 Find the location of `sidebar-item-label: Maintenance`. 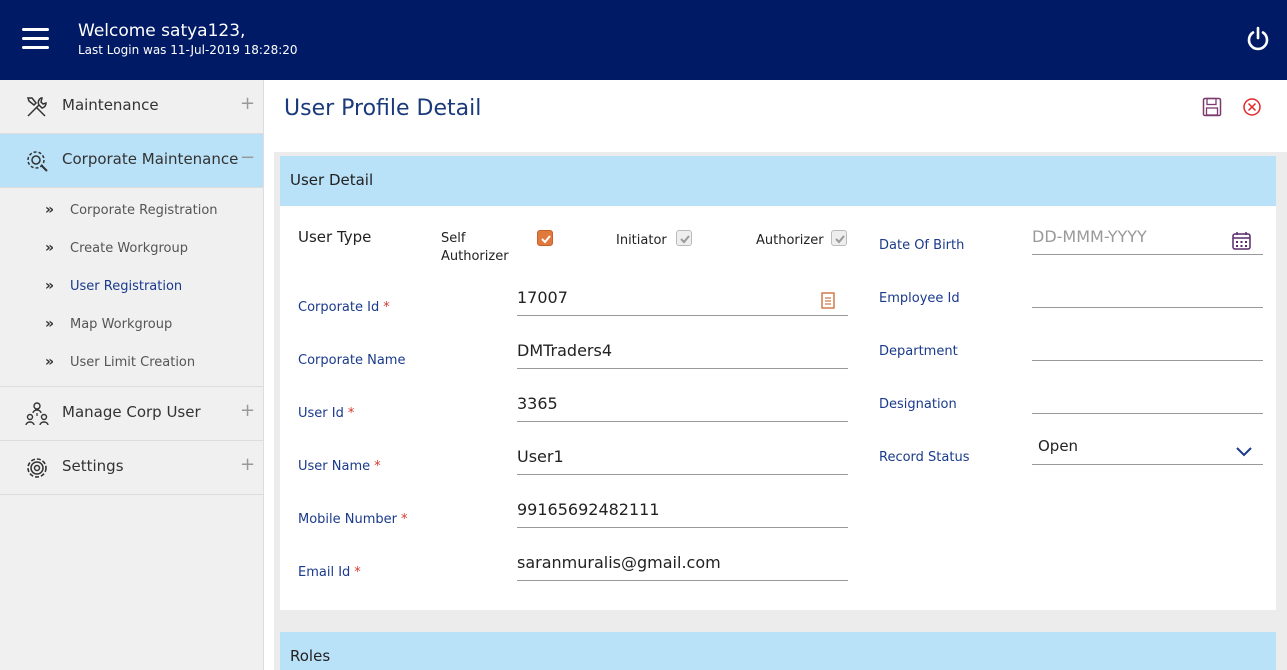

sidebar-item-label: Maintenance is located at coordinates (110, 105).